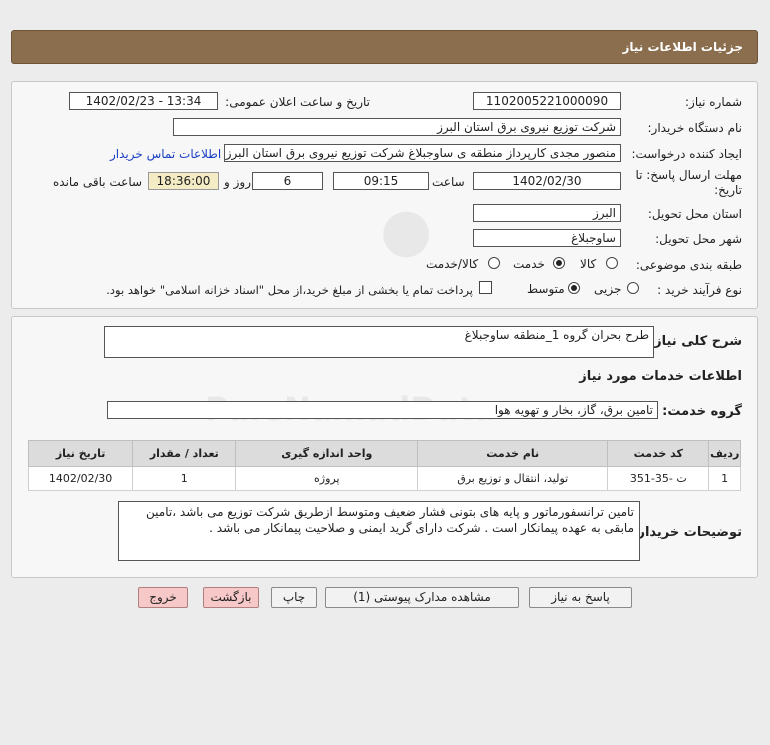 This screenshot has width=770, height=745. Describe the element at coordinates (163, 597) in the screenshot. I see `exit-button: خروج` at that location.